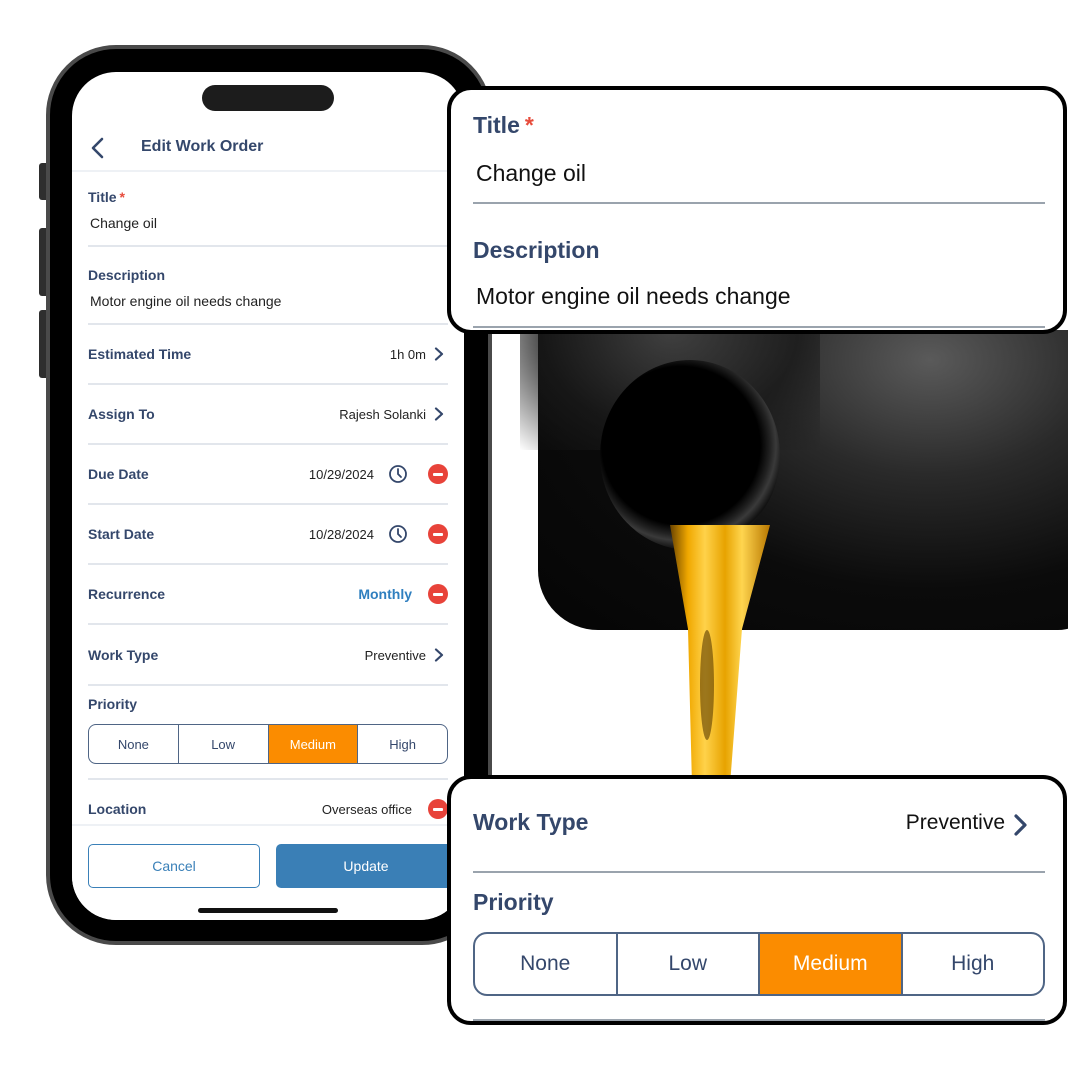 This screenshot has height=1080, width=1080. I want to click on callout-work-type-label: Work Type, so click(531, 822).